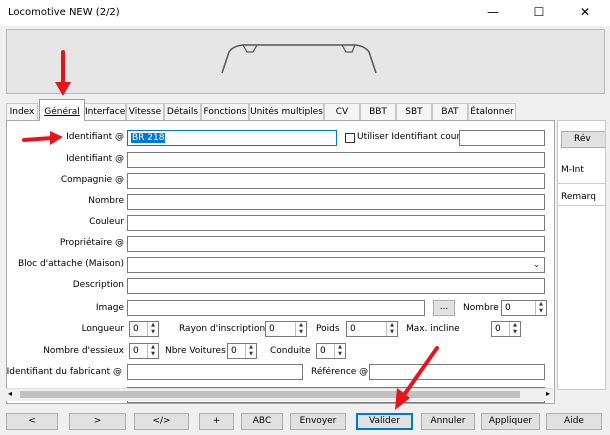 The height and width of the screenshot is (435, 610). Describe the element at coordinates (63, 73) in the screenshot. I see `arrow-down-to-general-tab` at that location.